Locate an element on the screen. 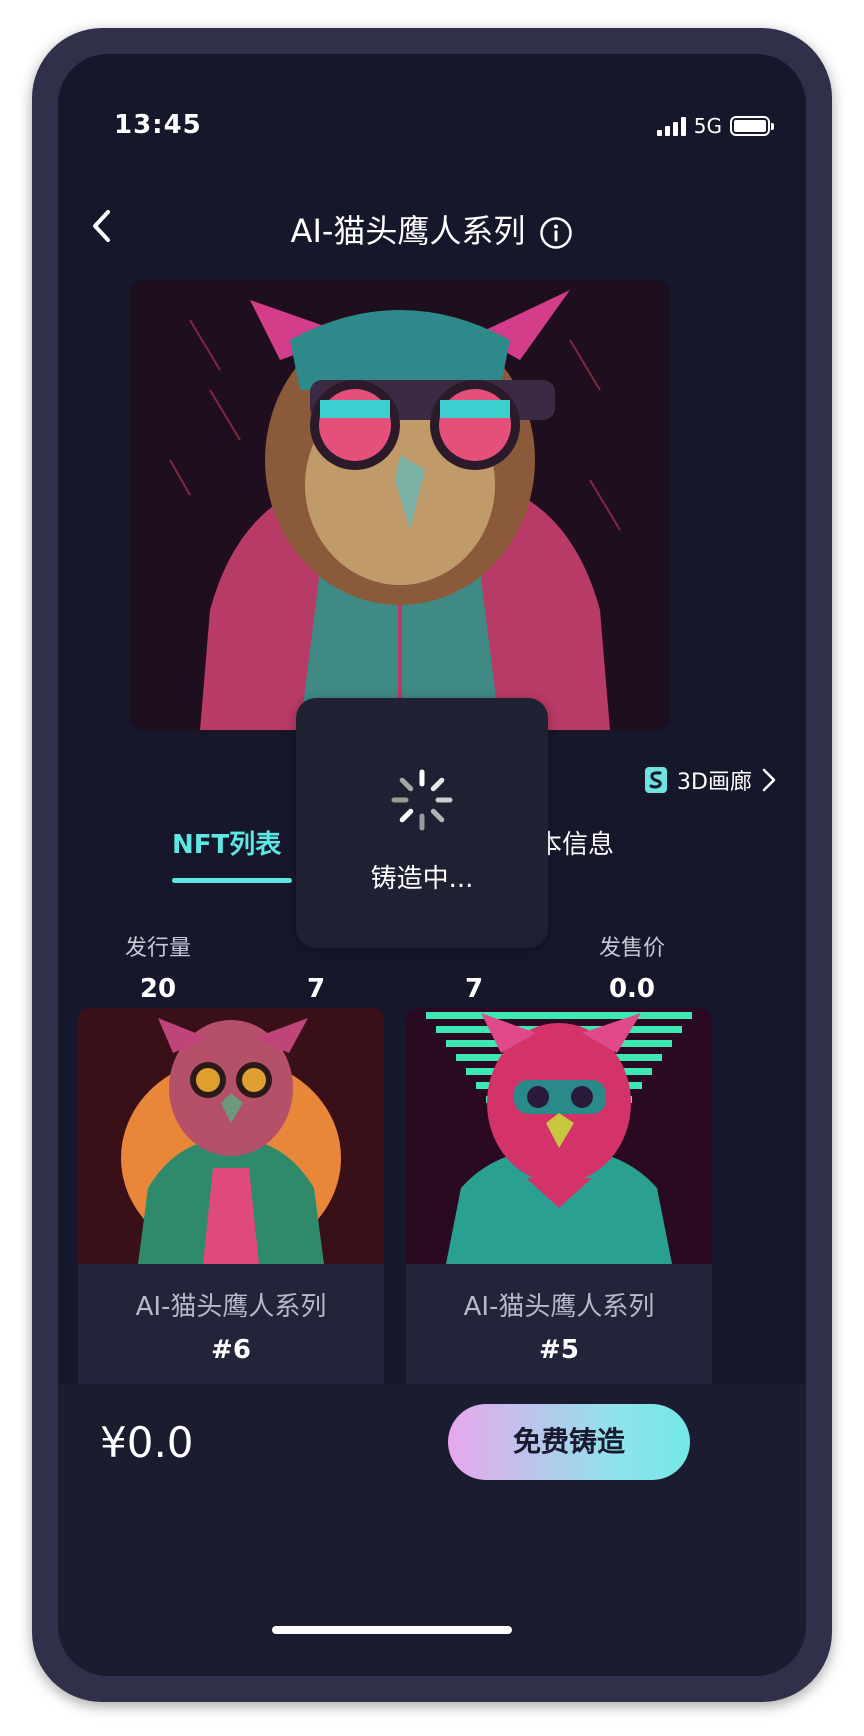  page-title: AI-猫头鹰人系列 is located at coordinates (432, 229).